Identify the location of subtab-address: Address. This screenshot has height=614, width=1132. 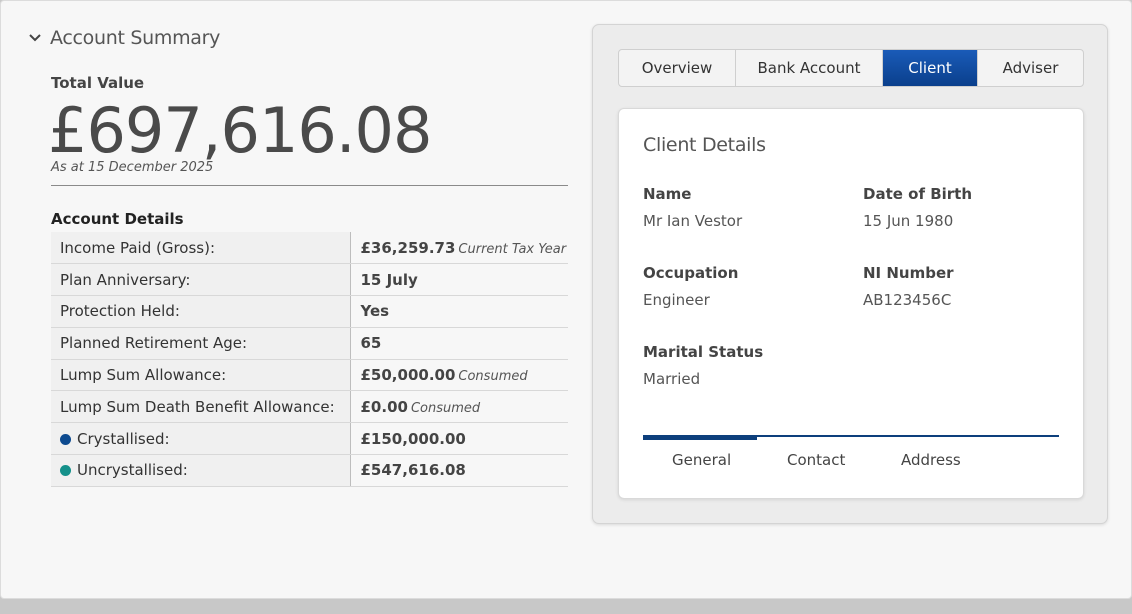
(931, 460).